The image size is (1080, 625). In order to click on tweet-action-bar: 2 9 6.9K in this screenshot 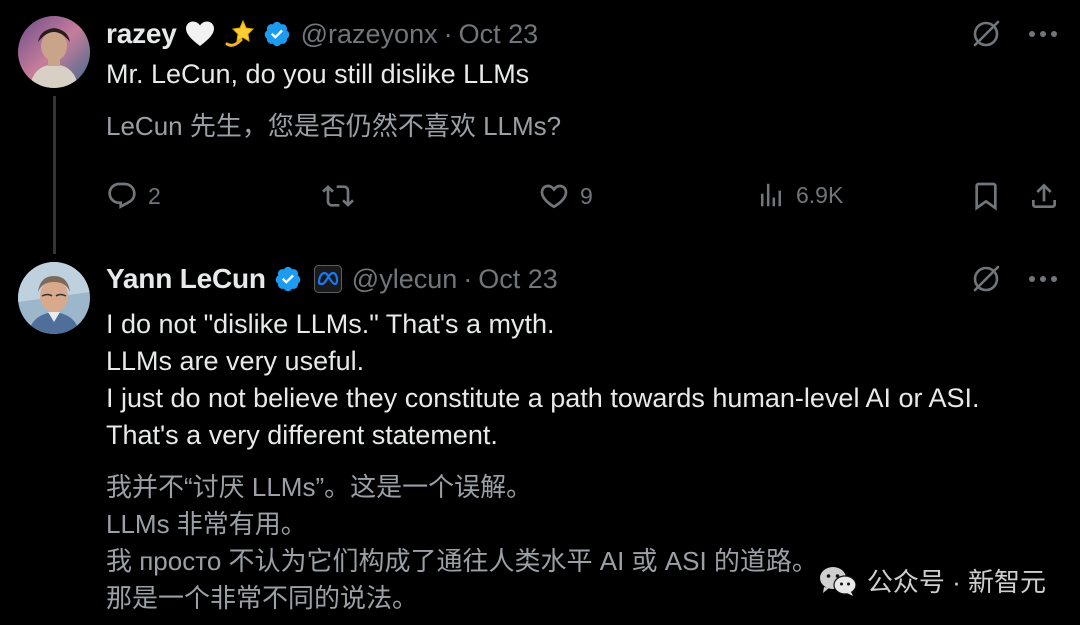, I will do `click(583, 201)`.